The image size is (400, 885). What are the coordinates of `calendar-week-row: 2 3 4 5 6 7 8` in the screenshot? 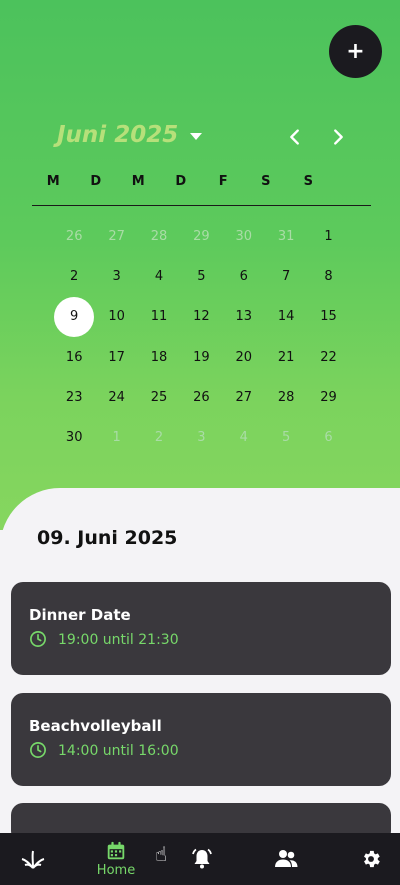 It's located at (201, 276).